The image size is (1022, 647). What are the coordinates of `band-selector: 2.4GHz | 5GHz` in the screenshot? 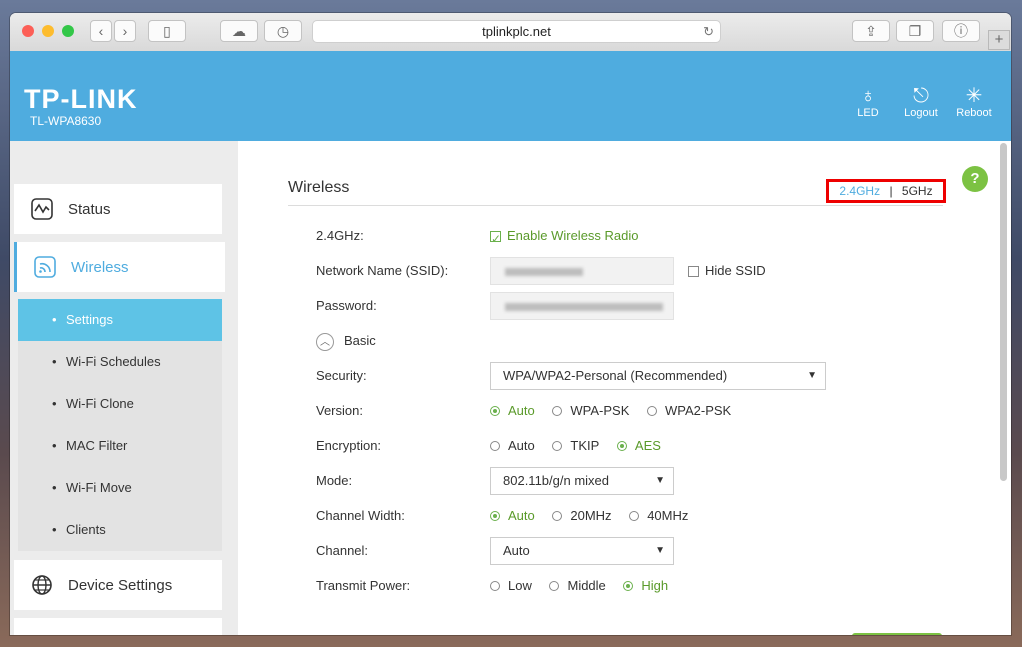 It's located at (886, 191).